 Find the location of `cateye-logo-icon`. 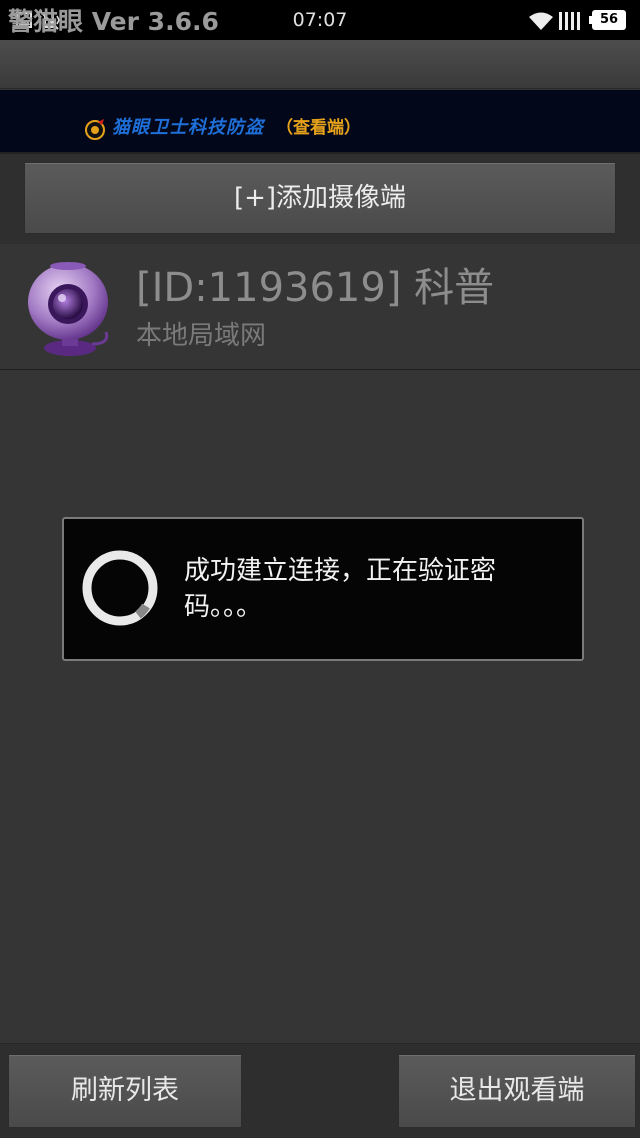

cateye-logo-icon is located at coordinates (95, 129).